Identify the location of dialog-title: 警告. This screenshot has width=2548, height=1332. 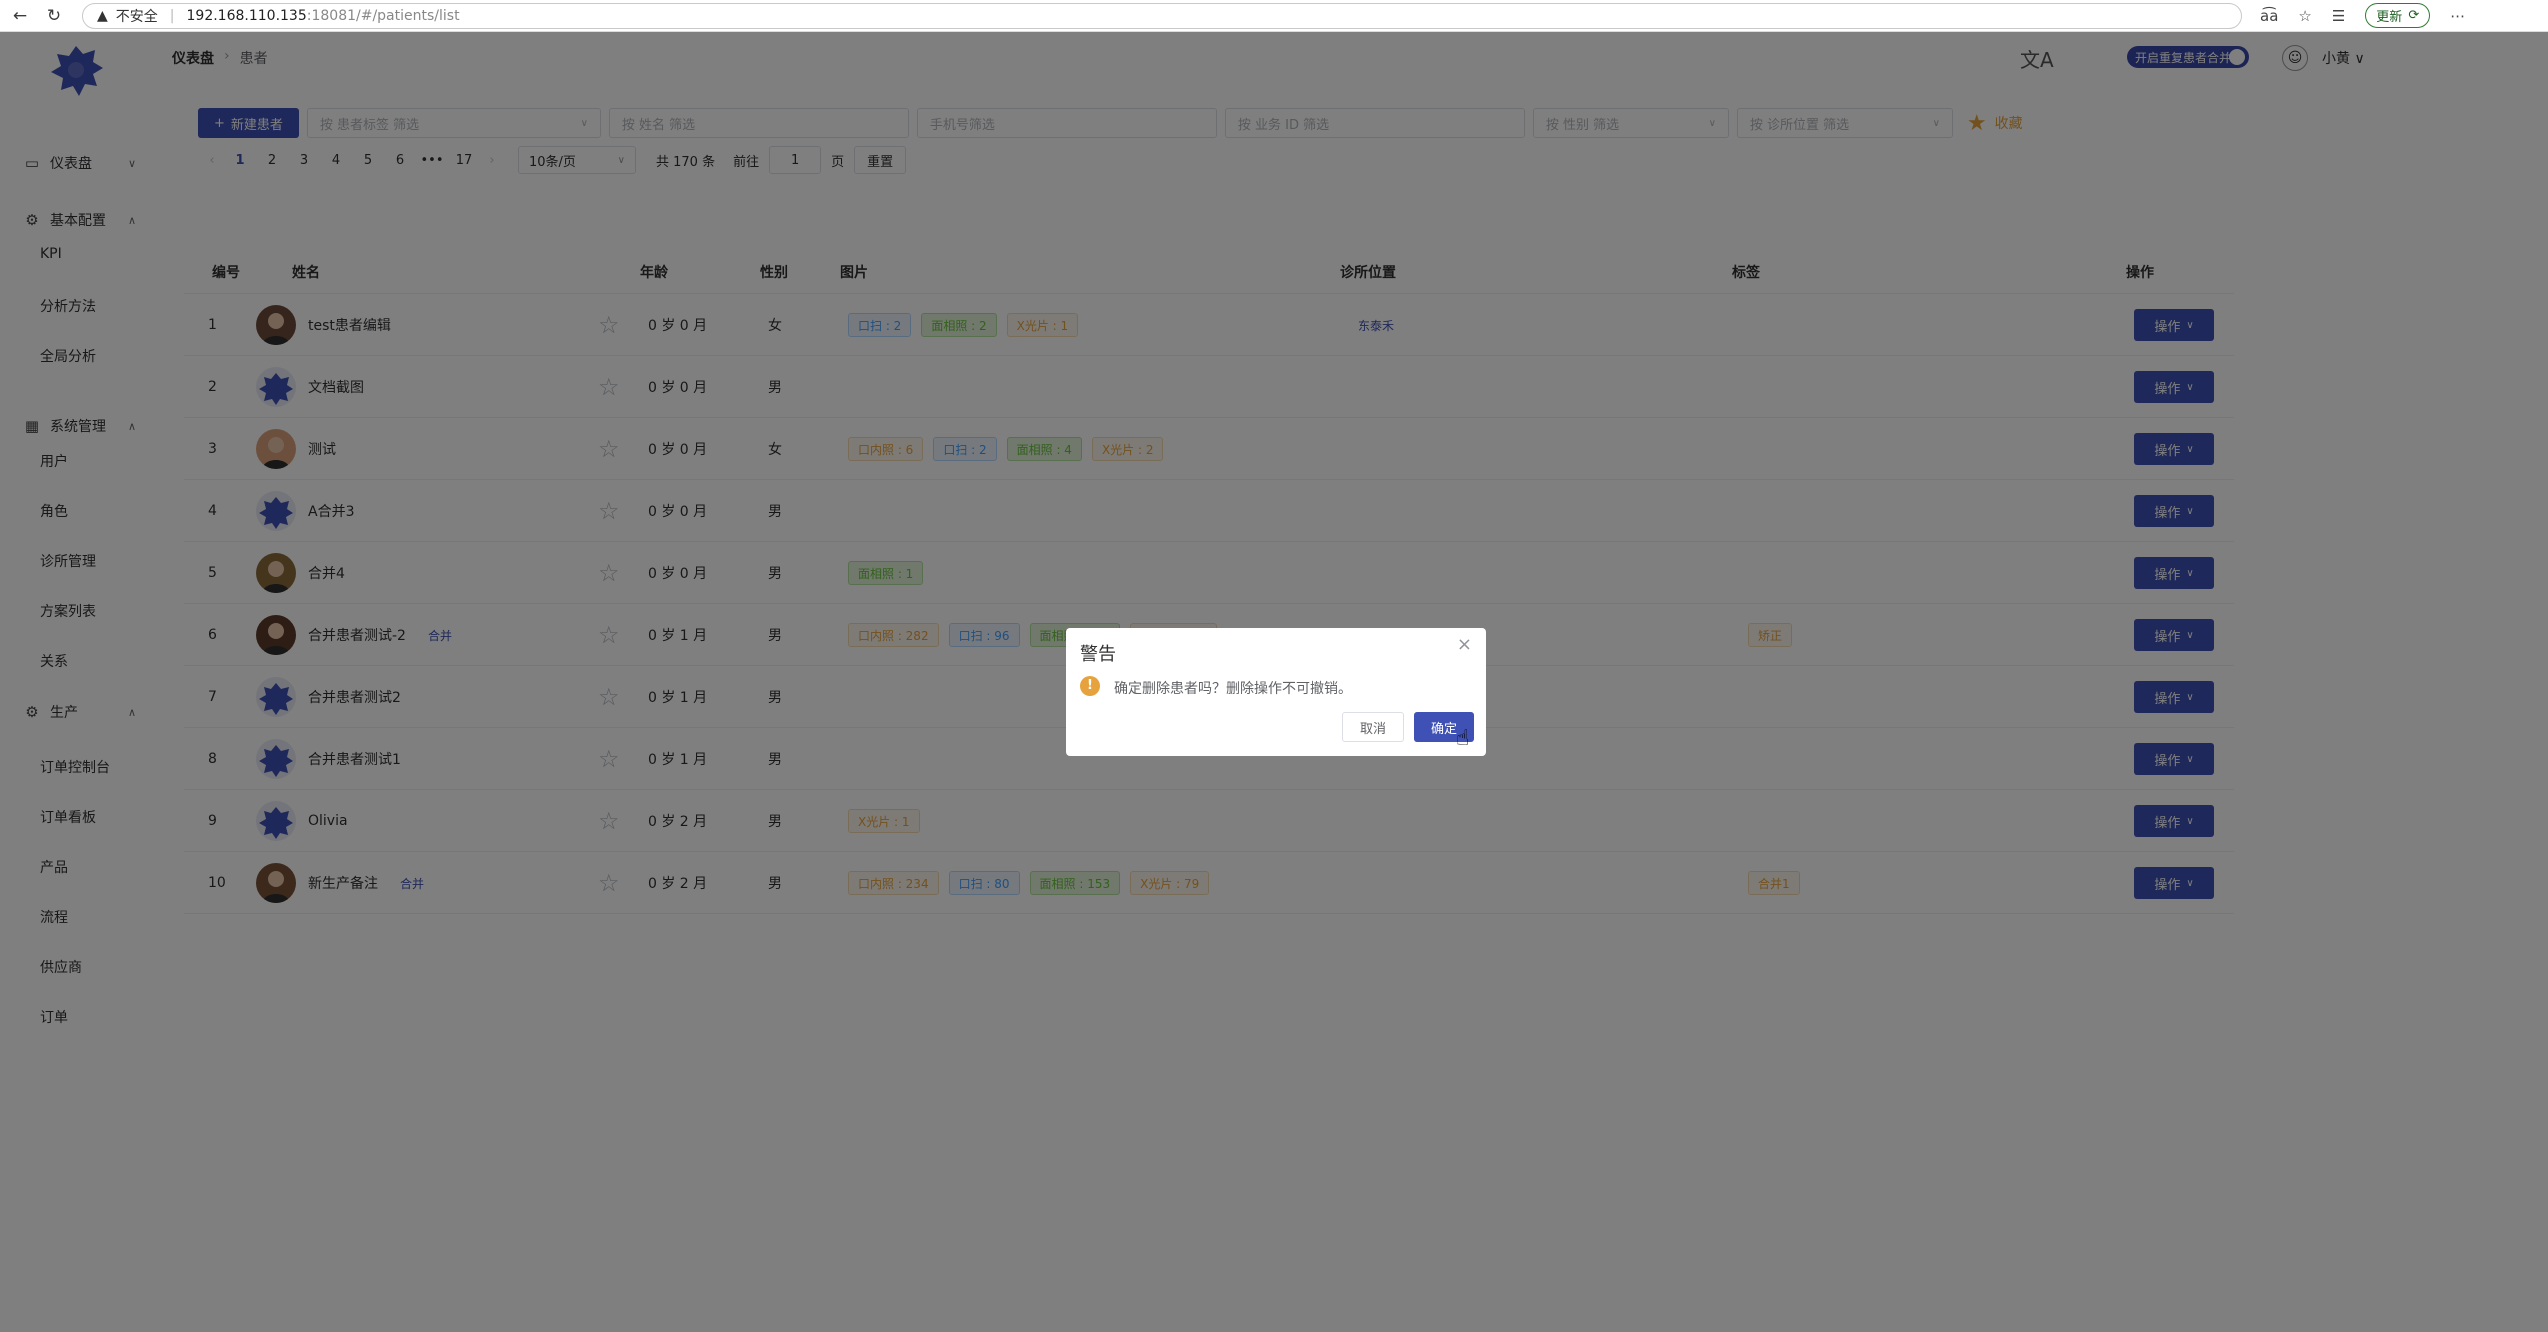
(1098, 654).